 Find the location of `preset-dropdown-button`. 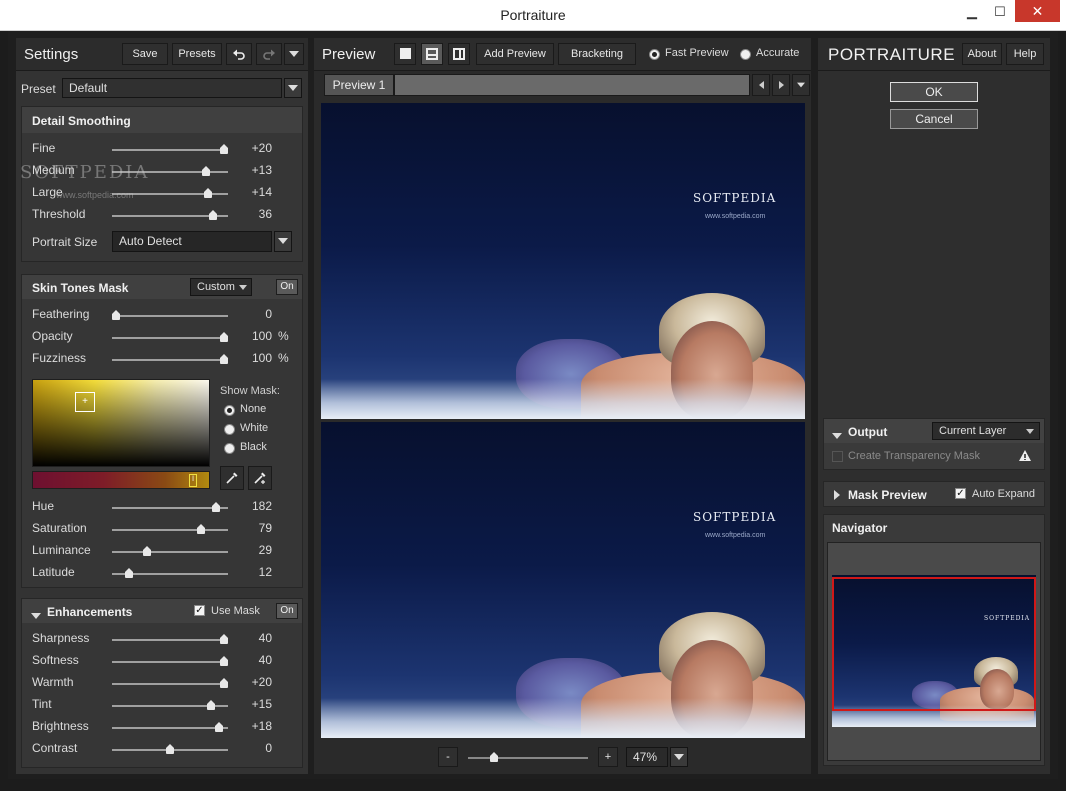

preset-dropdown-button is located at coordinates (293, 88).